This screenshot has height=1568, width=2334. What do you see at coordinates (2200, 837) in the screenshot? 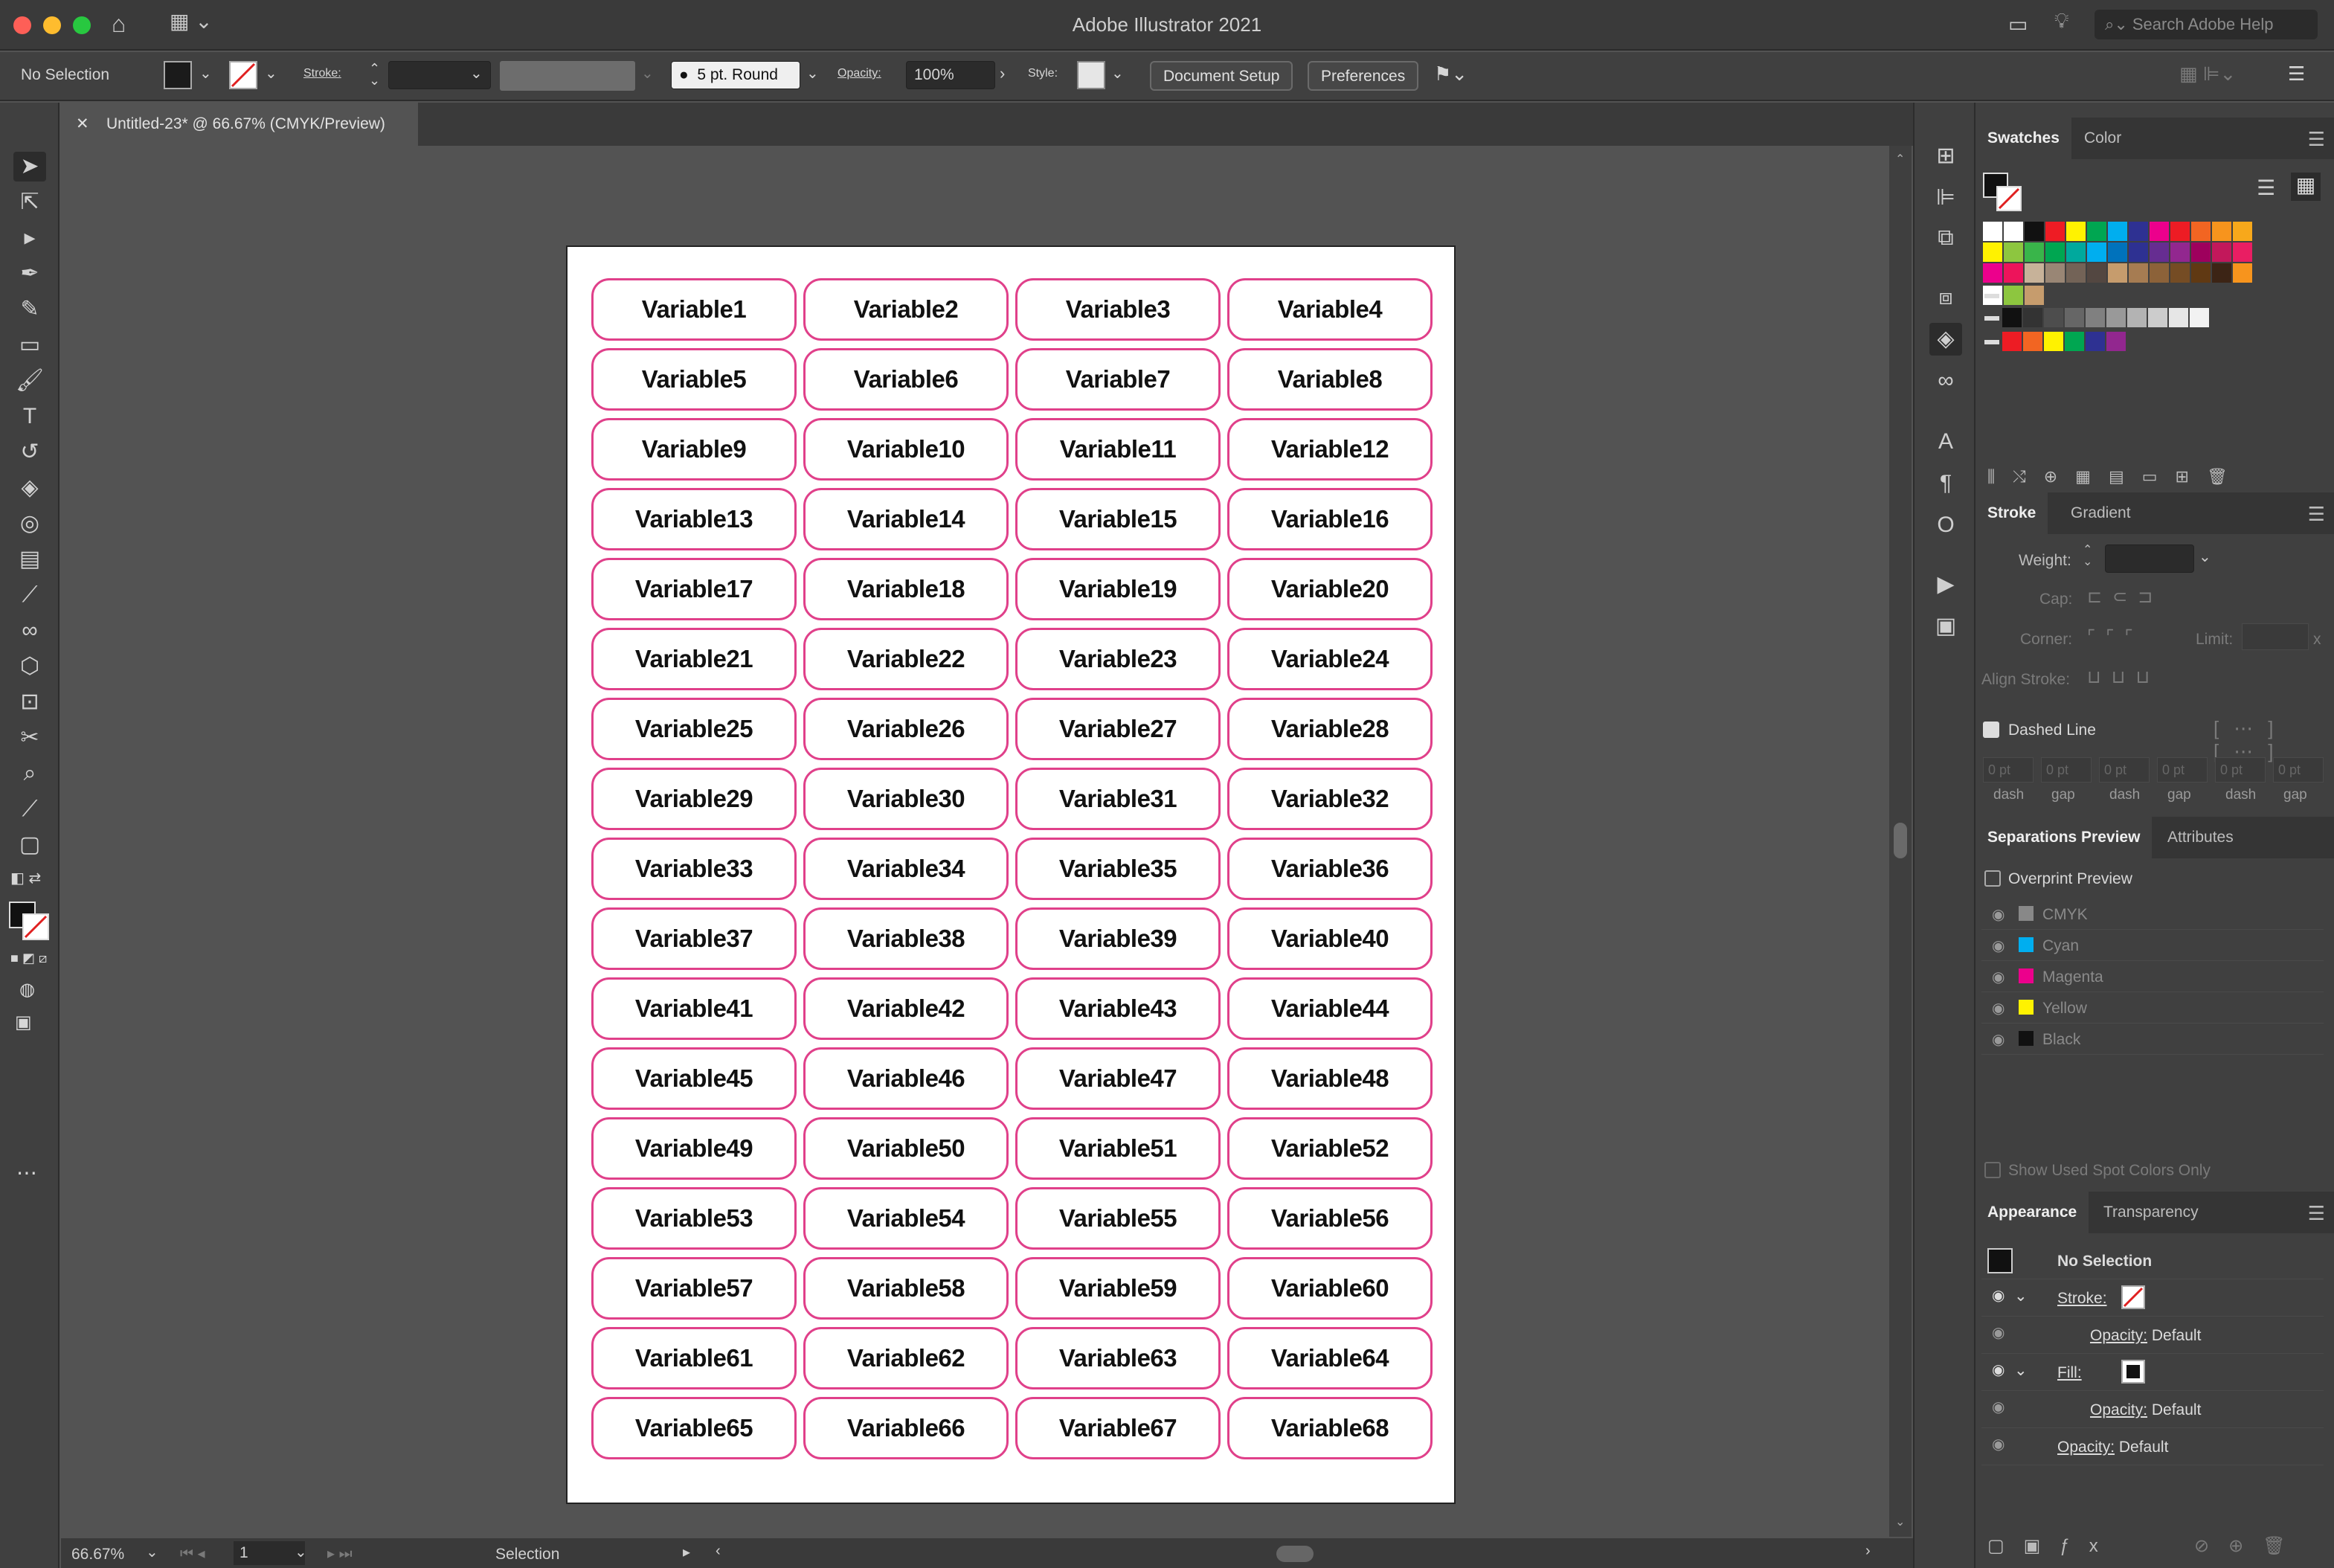
I see `tab-attributes: Attributes` at bounding box center [2200, 837].